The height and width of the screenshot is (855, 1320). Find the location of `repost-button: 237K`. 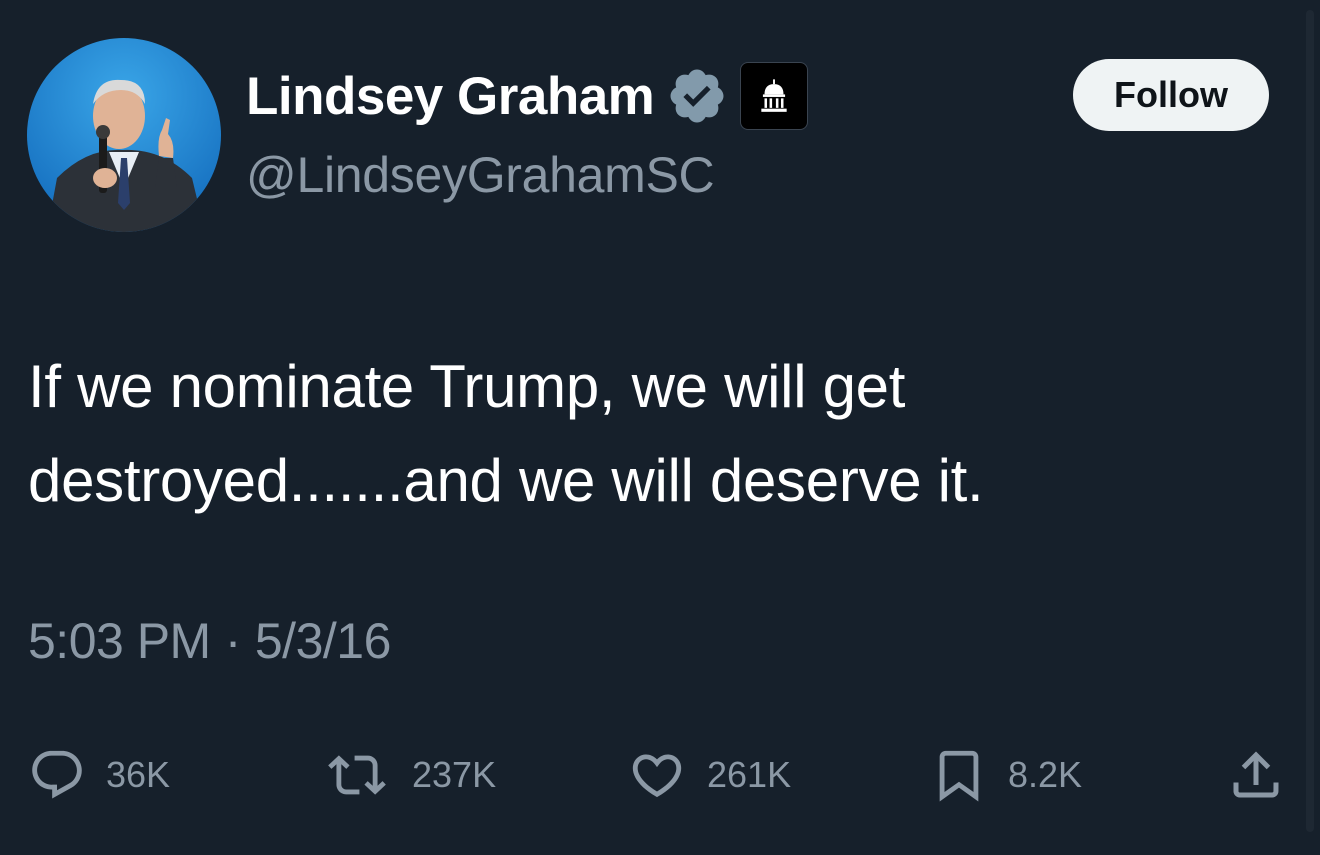

repost-button: 237K is located at coordinates (409, 775).